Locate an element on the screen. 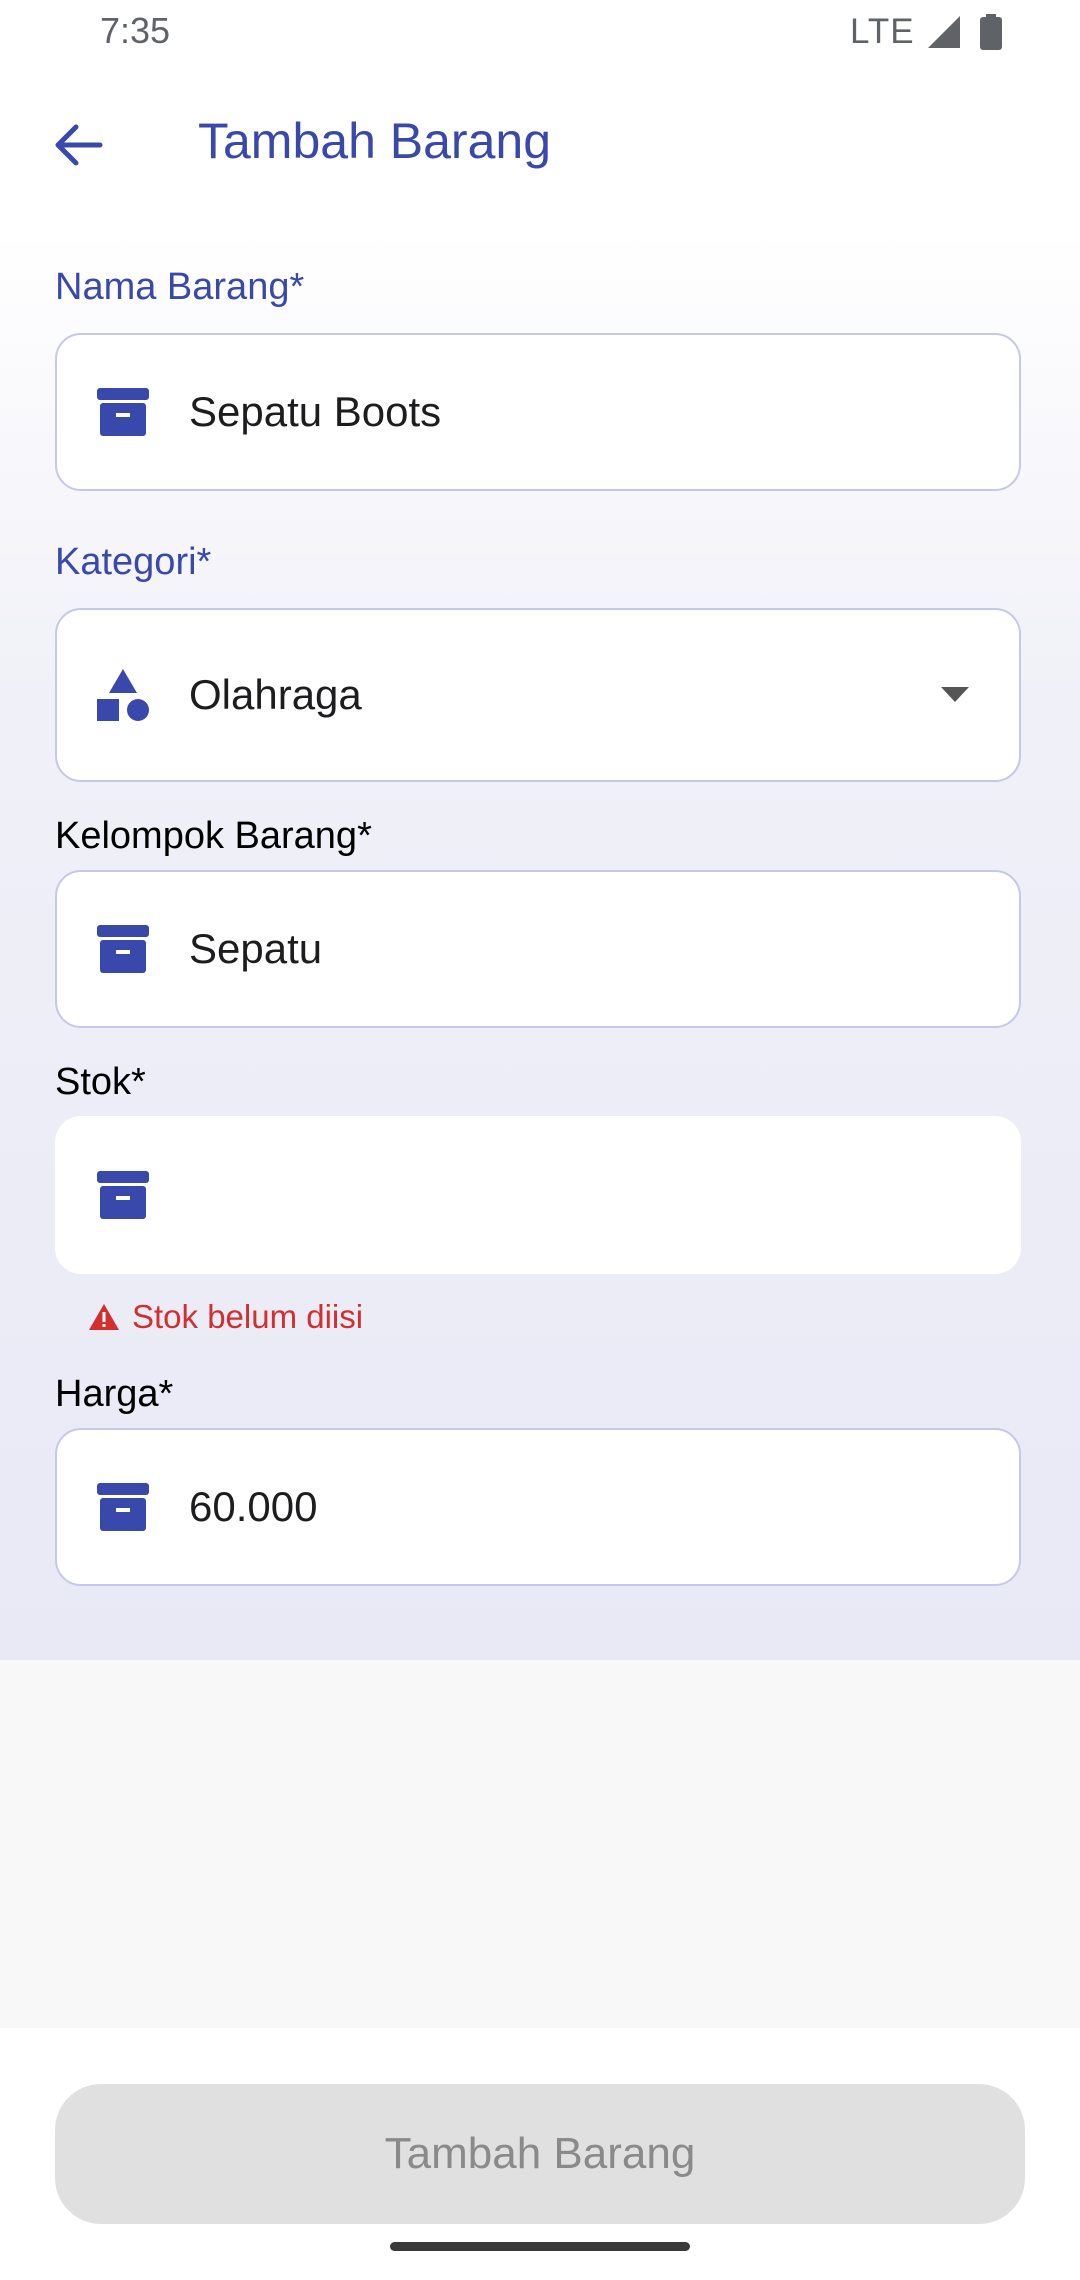 This screenshot has height=2280, width=1080. kategori-label: Kategori* is located at coordinates (133, 562).